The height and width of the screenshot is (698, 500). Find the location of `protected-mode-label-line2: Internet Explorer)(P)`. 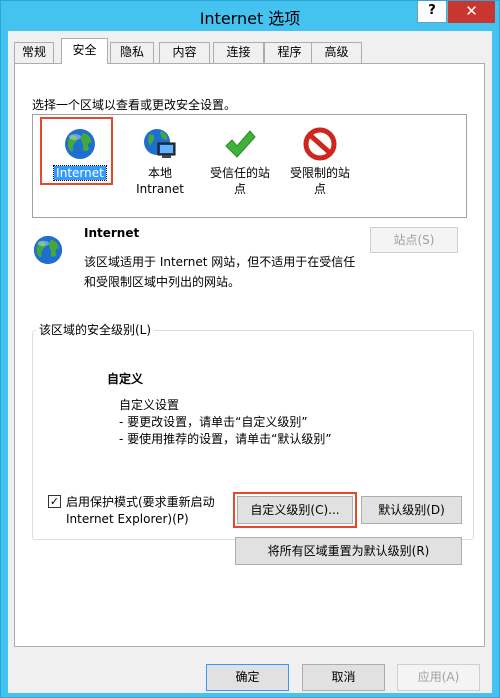

protected-mode-label-line2: Internet Explorer)(P) is located at coordinates (127, 519).